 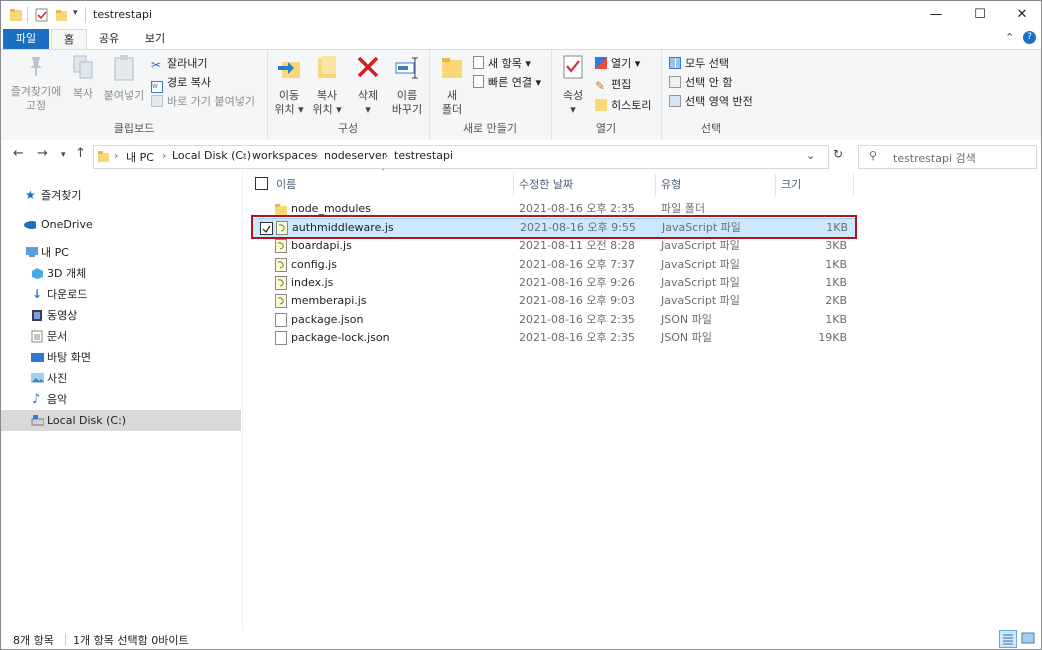 I want to click on new-item-button: 새 항목 ▾, so click(x=502, y=64).